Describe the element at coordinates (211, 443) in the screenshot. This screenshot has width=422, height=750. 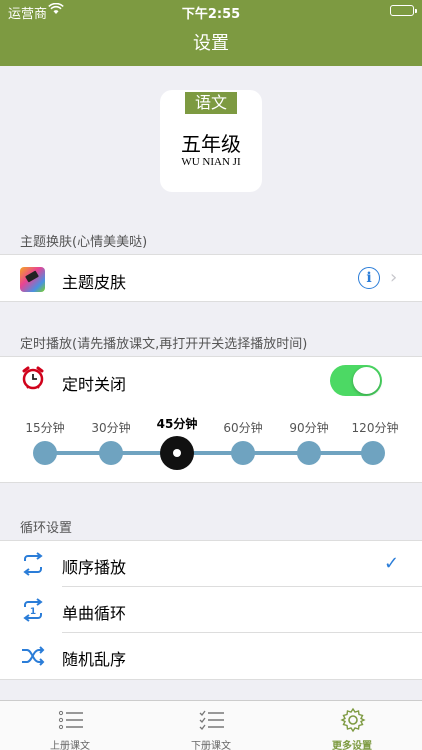
I see `timer-slider: 15分钟 30分钟 45分钟 60分钟 90分钟 120分钟` at that location.